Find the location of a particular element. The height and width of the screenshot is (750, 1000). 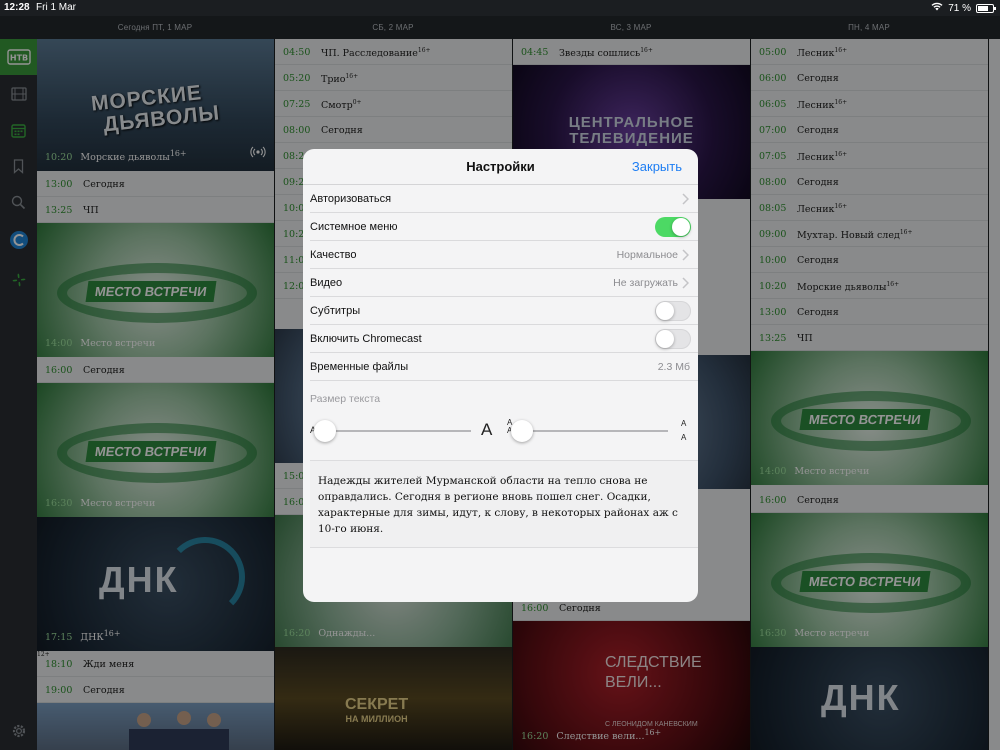

authorize-row: Авторизоваться is located at coordinates (500, 199).